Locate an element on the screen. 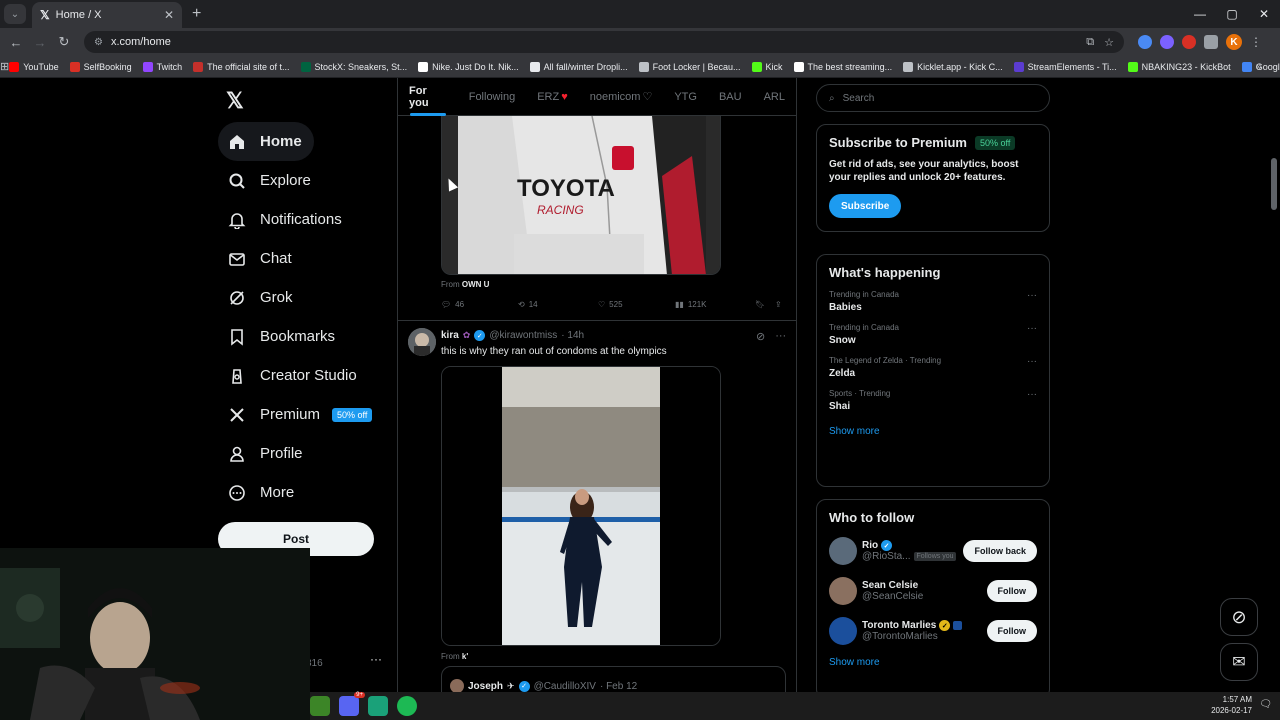 The width and height of the screenshot is (1280, 720). bookmark-item: NBAKING23 - KickBot is located at coordinates (1179, 66).